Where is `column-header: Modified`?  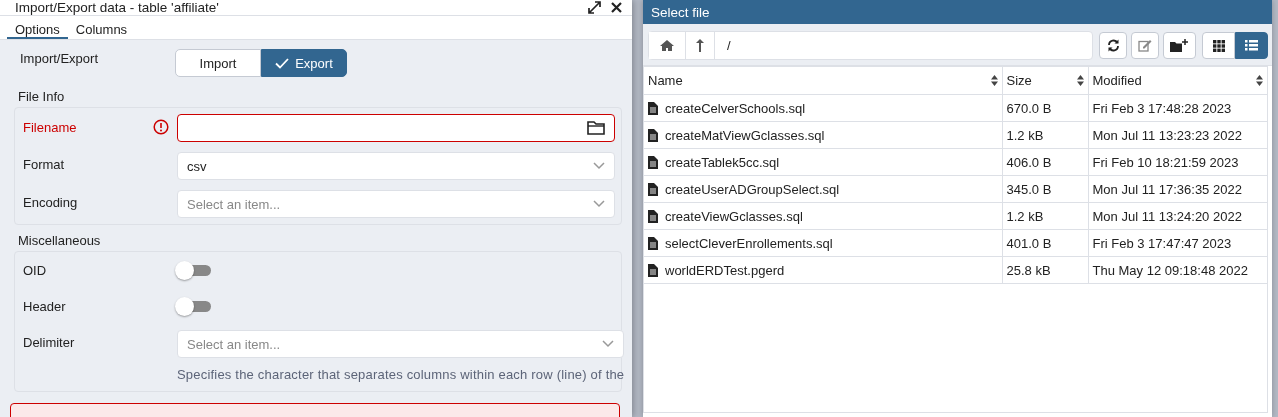
column-header: Modified is located at coordinates (1117, 80).